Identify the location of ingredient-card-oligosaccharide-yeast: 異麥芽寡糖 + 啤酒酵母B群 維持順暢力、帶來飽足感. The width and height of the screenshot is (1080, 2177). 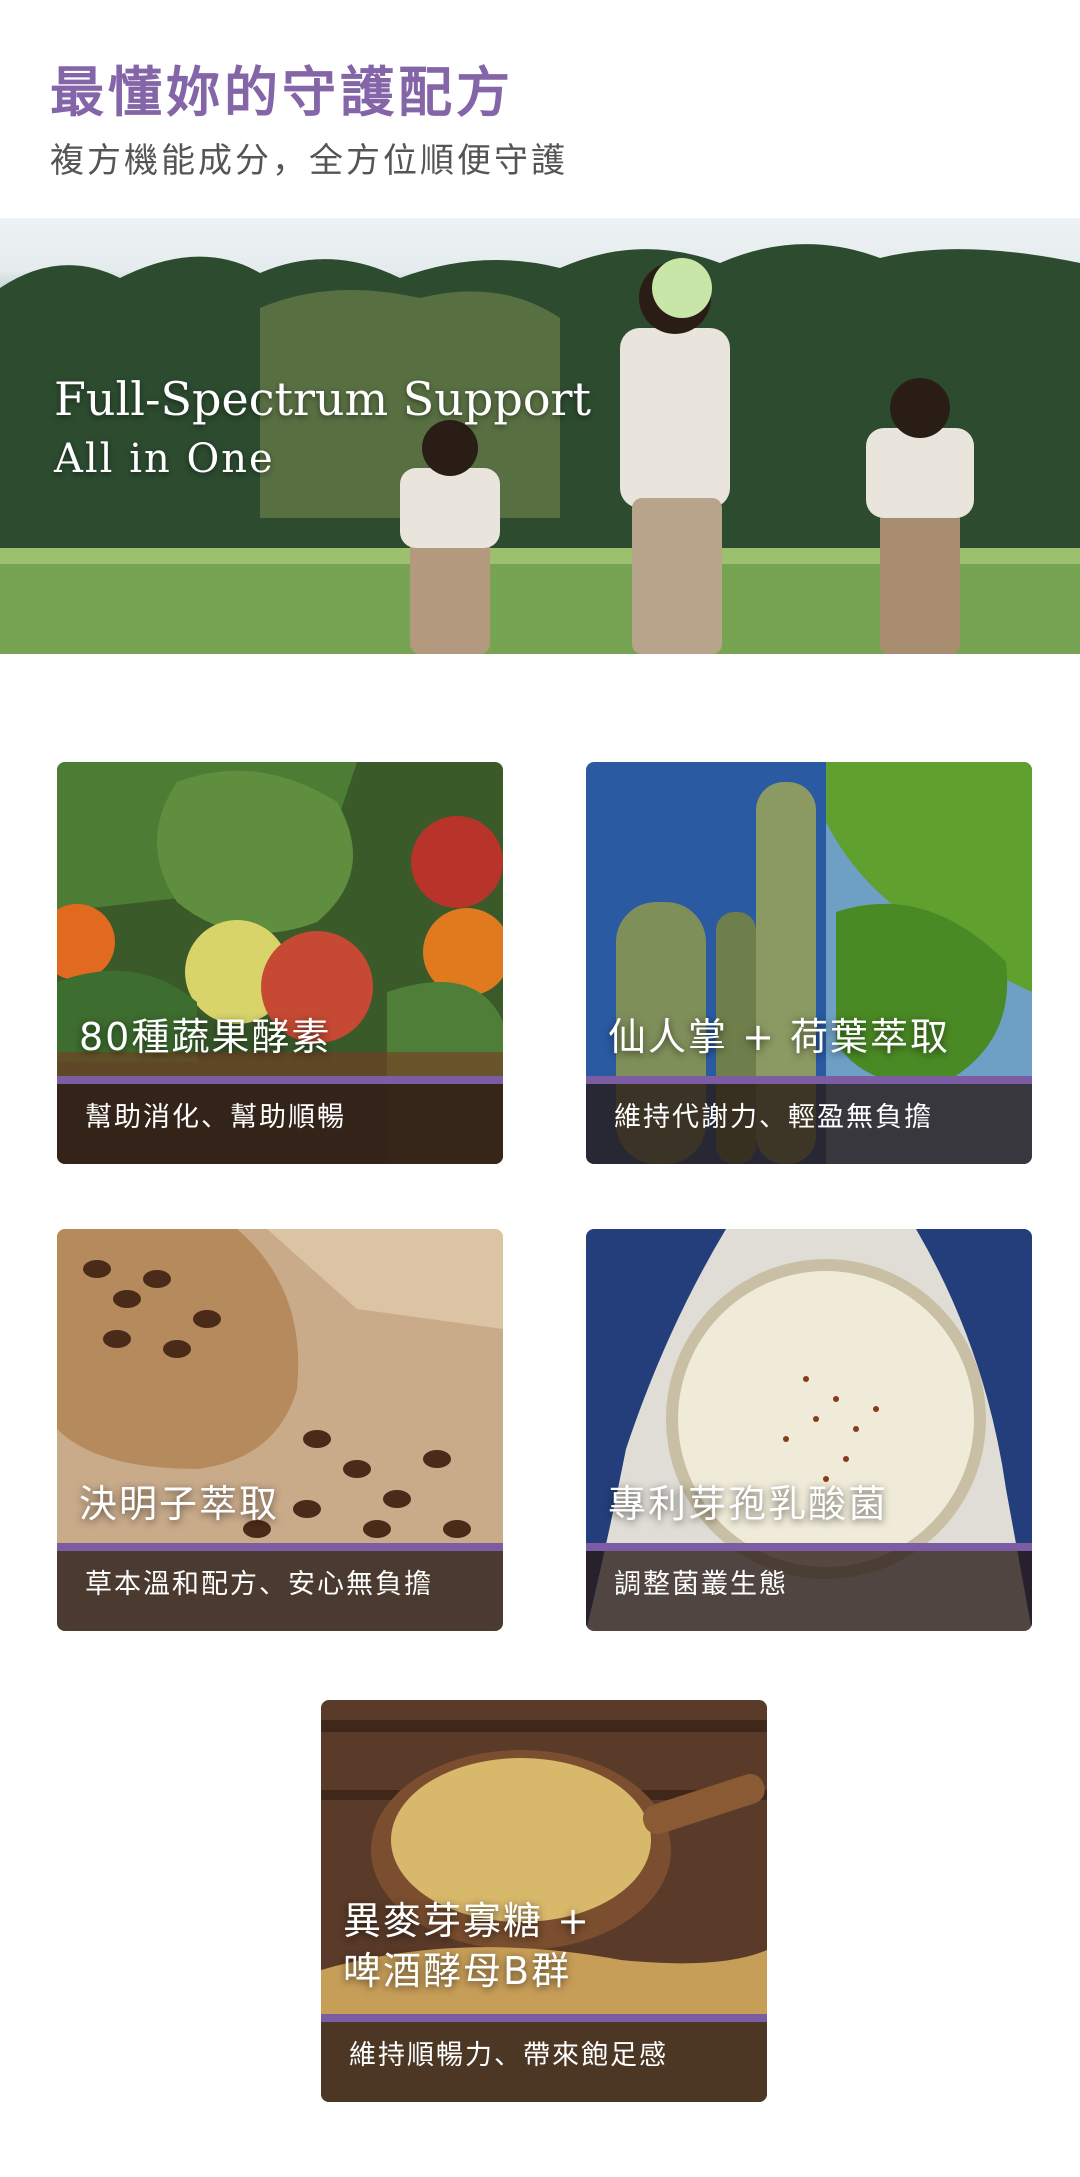
(544, 1901).